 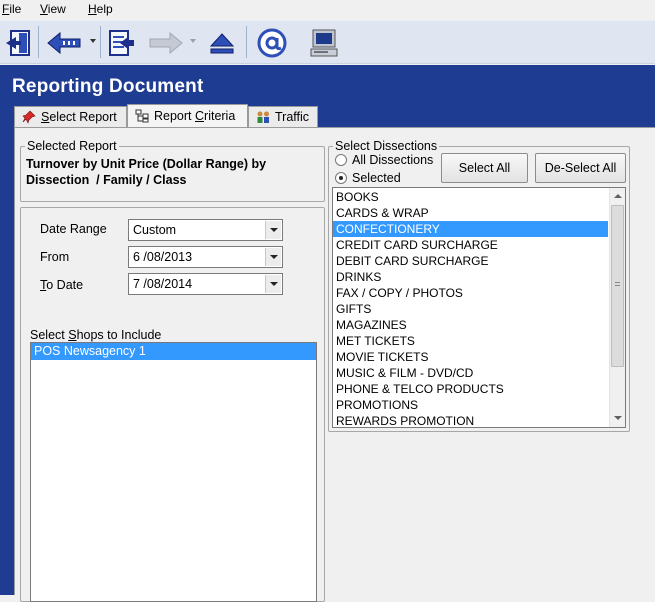 I want to click on list-item: DRINKS, so click(x=470, y=277).